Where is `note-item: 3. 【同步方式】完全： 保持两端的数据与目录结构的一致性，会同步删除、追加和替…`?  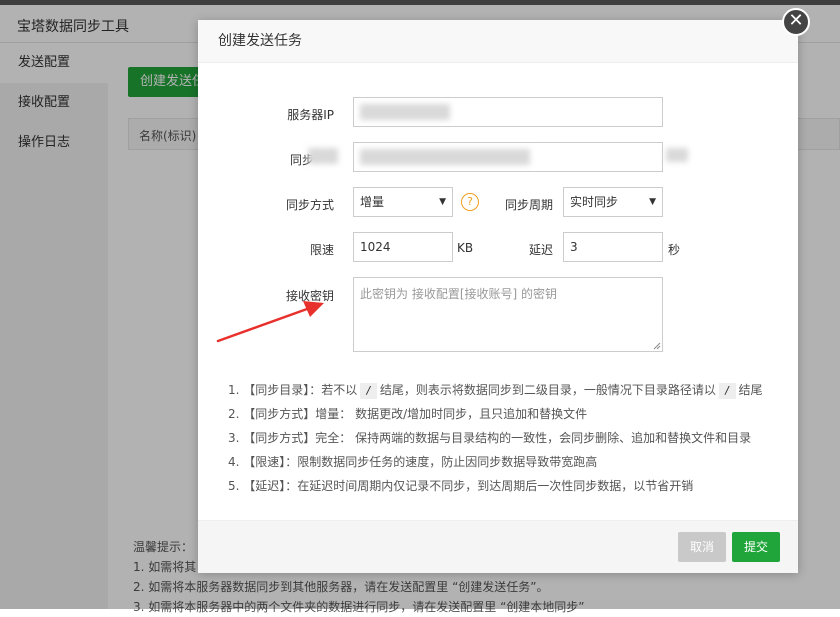
note-item: 3. 【同步方式】完全： 保持两端的数据与目录结构的一致性，会同步删除、追加和替… is located at coordinates (490, 438).